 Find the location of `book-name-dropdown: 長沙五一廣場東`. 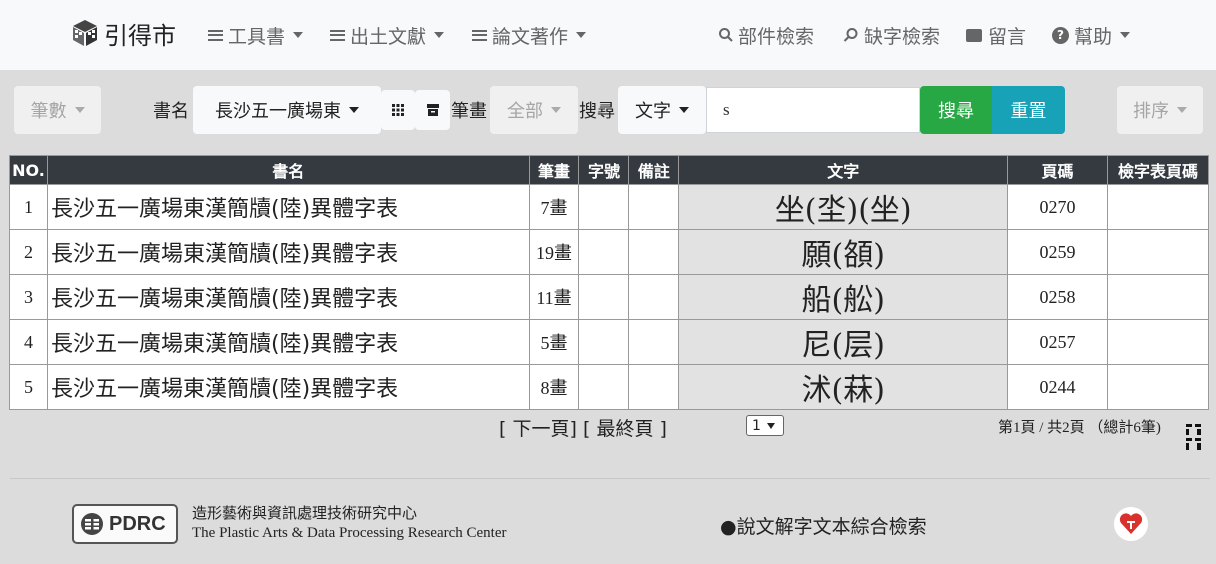

book-name-dropdown: 長沙五一廣場東 is located at coordinates (287, 110).